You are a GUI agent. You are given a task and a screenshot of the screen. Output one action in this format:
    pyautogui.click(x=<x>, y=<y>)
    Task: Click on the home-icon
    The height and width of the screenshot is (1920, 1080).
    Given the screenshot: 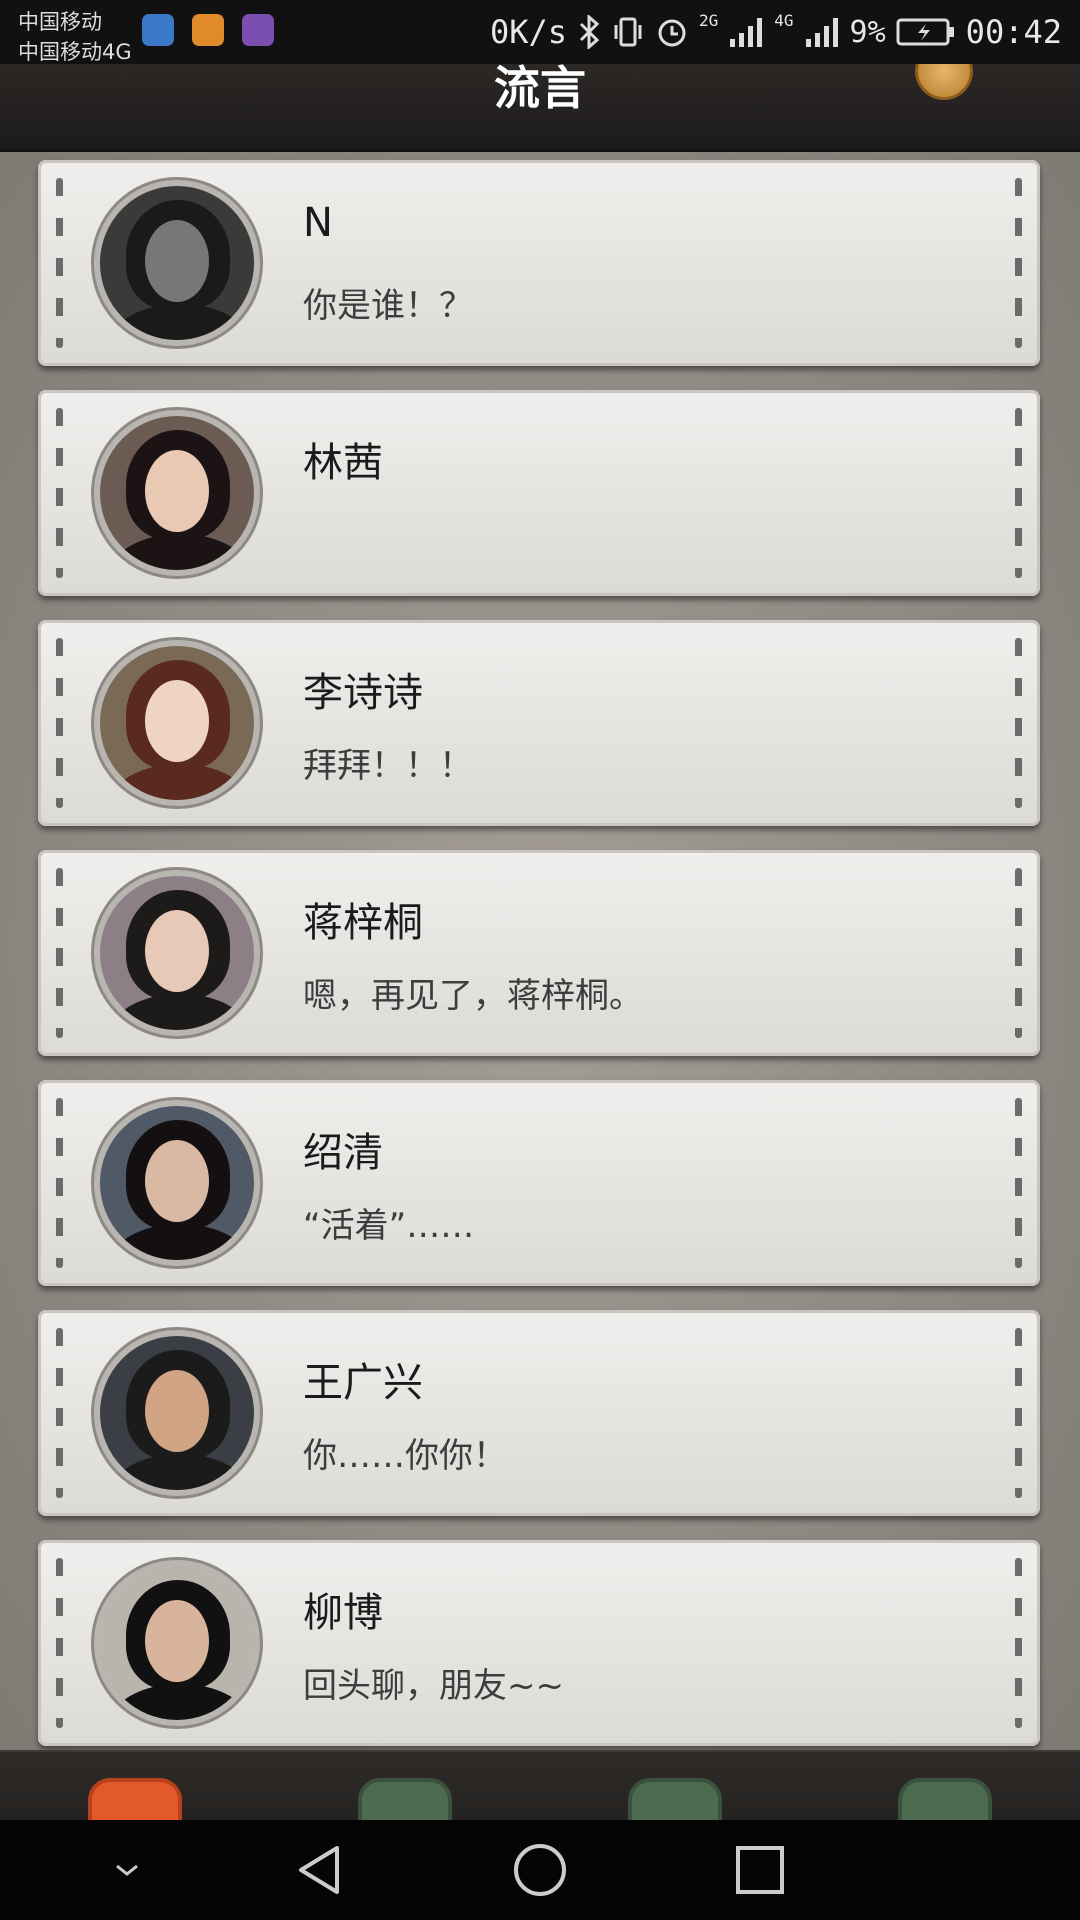 What is the action you would take?
    pyautogui.click(x=540, y=1870)
    